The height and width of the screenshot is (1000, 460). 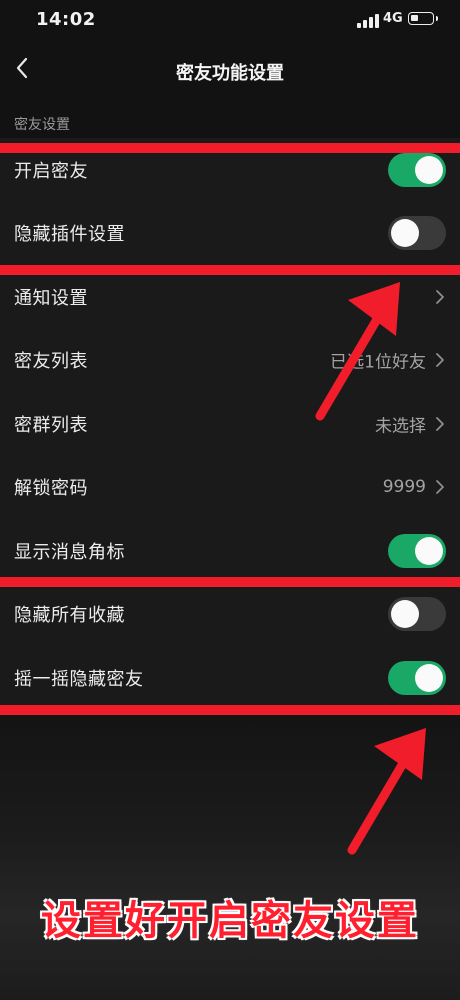 I want to click on row-label: 通知设置, so click(x=51, y=298).